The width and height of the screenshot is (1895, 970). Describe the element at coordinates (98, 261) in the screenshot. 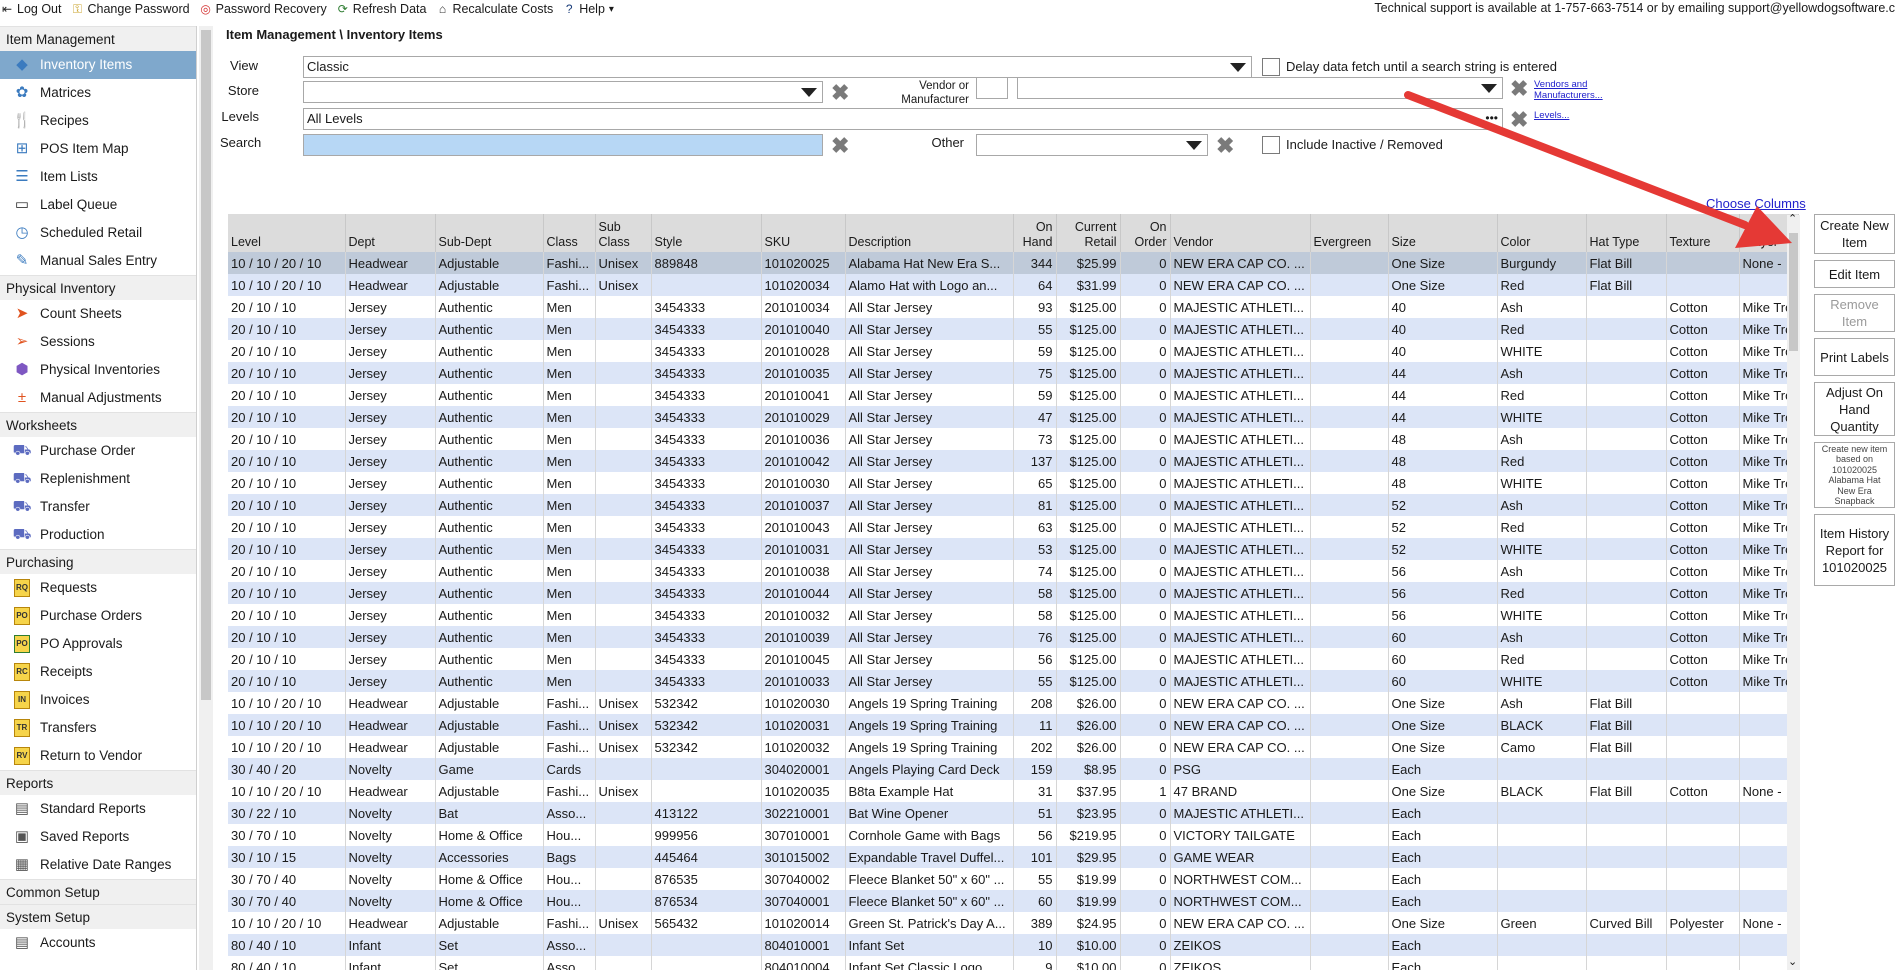

I see `sidebar-item-manual-sales-entry: ✎ Manual Sales Entry` at that location.